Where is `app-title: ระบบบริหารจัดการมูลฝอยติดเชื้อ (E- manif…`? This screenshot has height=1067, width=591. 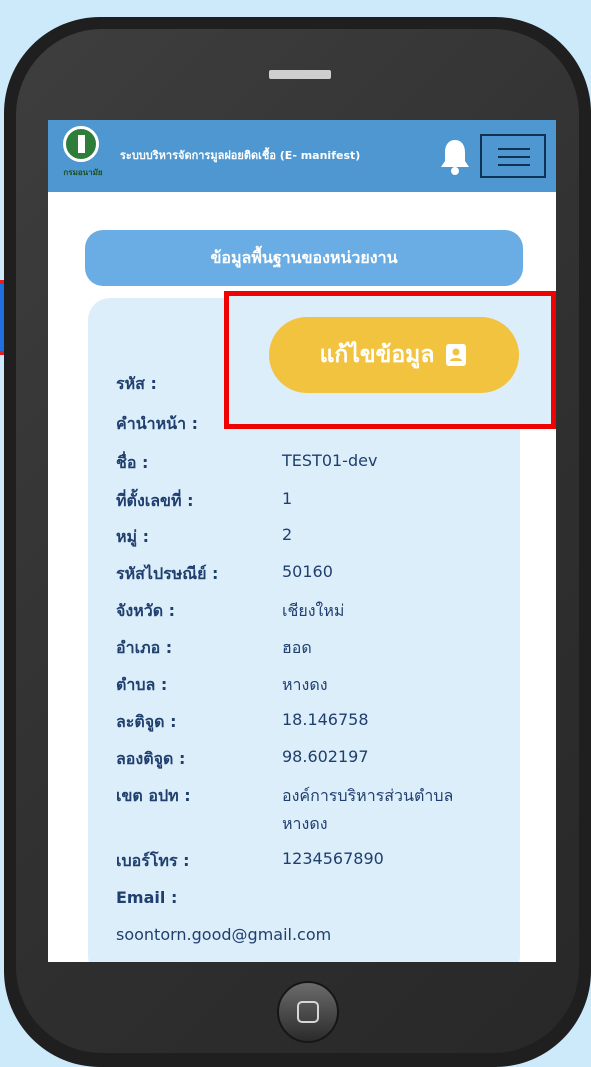
app-title: ระบบบริหารจัดการมูลฝอยติดเชื้อ (E- manif… is located at coordinates (240, 155).